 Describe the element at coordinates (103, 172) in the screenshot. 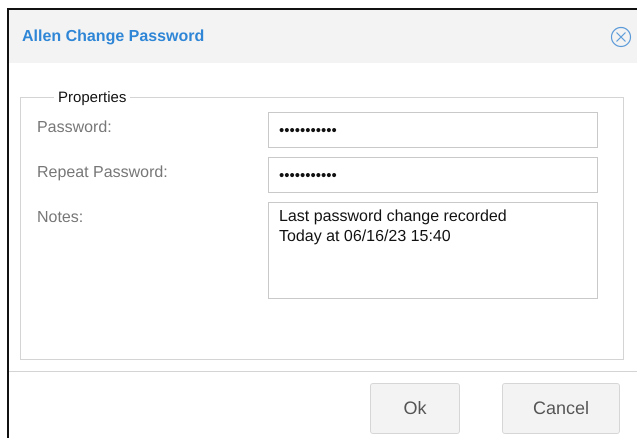

I see `field-label: Repeat Password:` at that location.